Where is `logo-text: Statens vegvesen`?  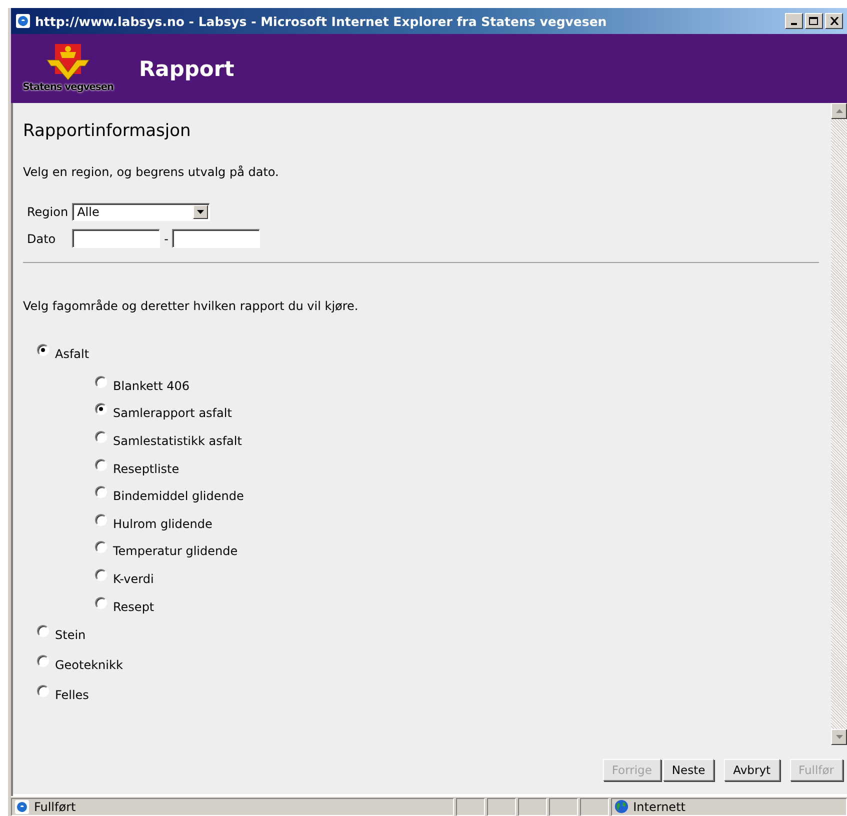
logo-text: Statens vegvesen is located at coordinates (68, 87).